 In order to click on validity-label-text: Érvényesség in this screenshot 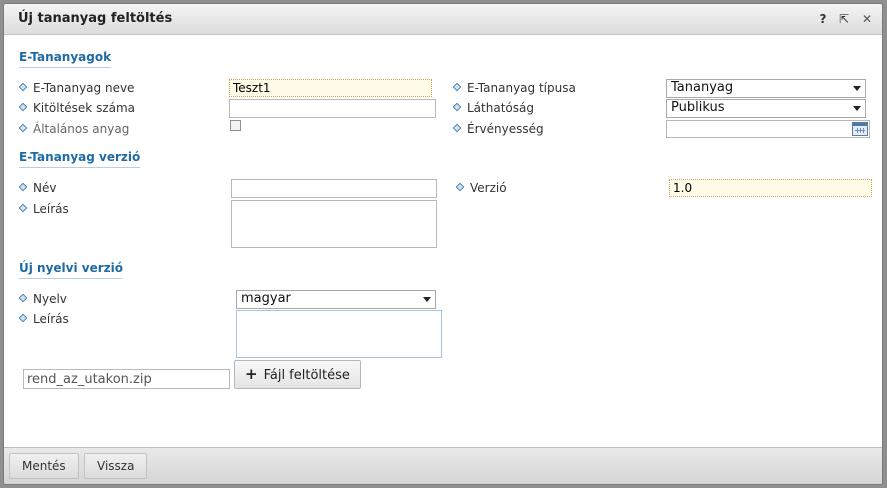, I will do `click(505, 129)`.